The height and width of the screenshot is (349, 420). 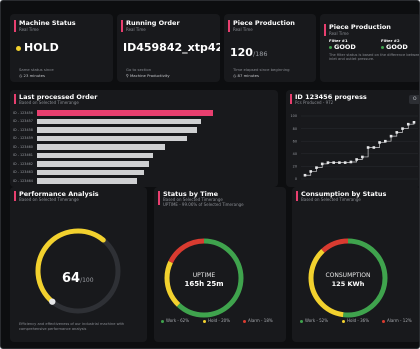 I want to click on uptime-label: UPTIME, so click(x=204, y=275).